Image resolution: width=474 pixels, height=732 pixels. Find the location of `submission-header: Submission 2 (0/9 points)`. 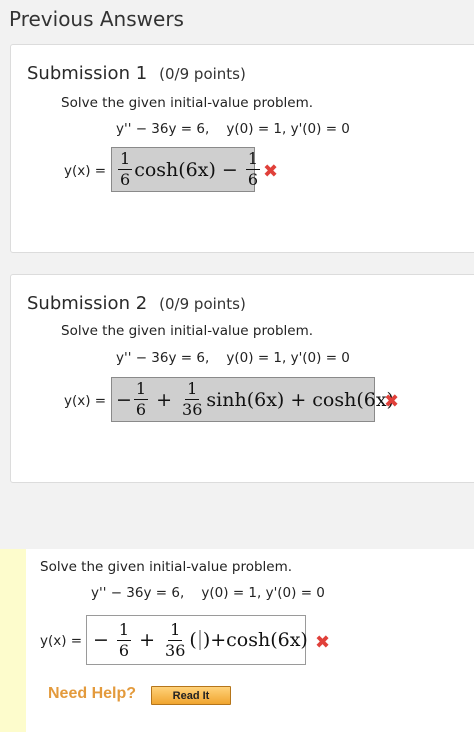

submission-header: Submission 2 (0/9 points) is located at coordinates (136, 303).